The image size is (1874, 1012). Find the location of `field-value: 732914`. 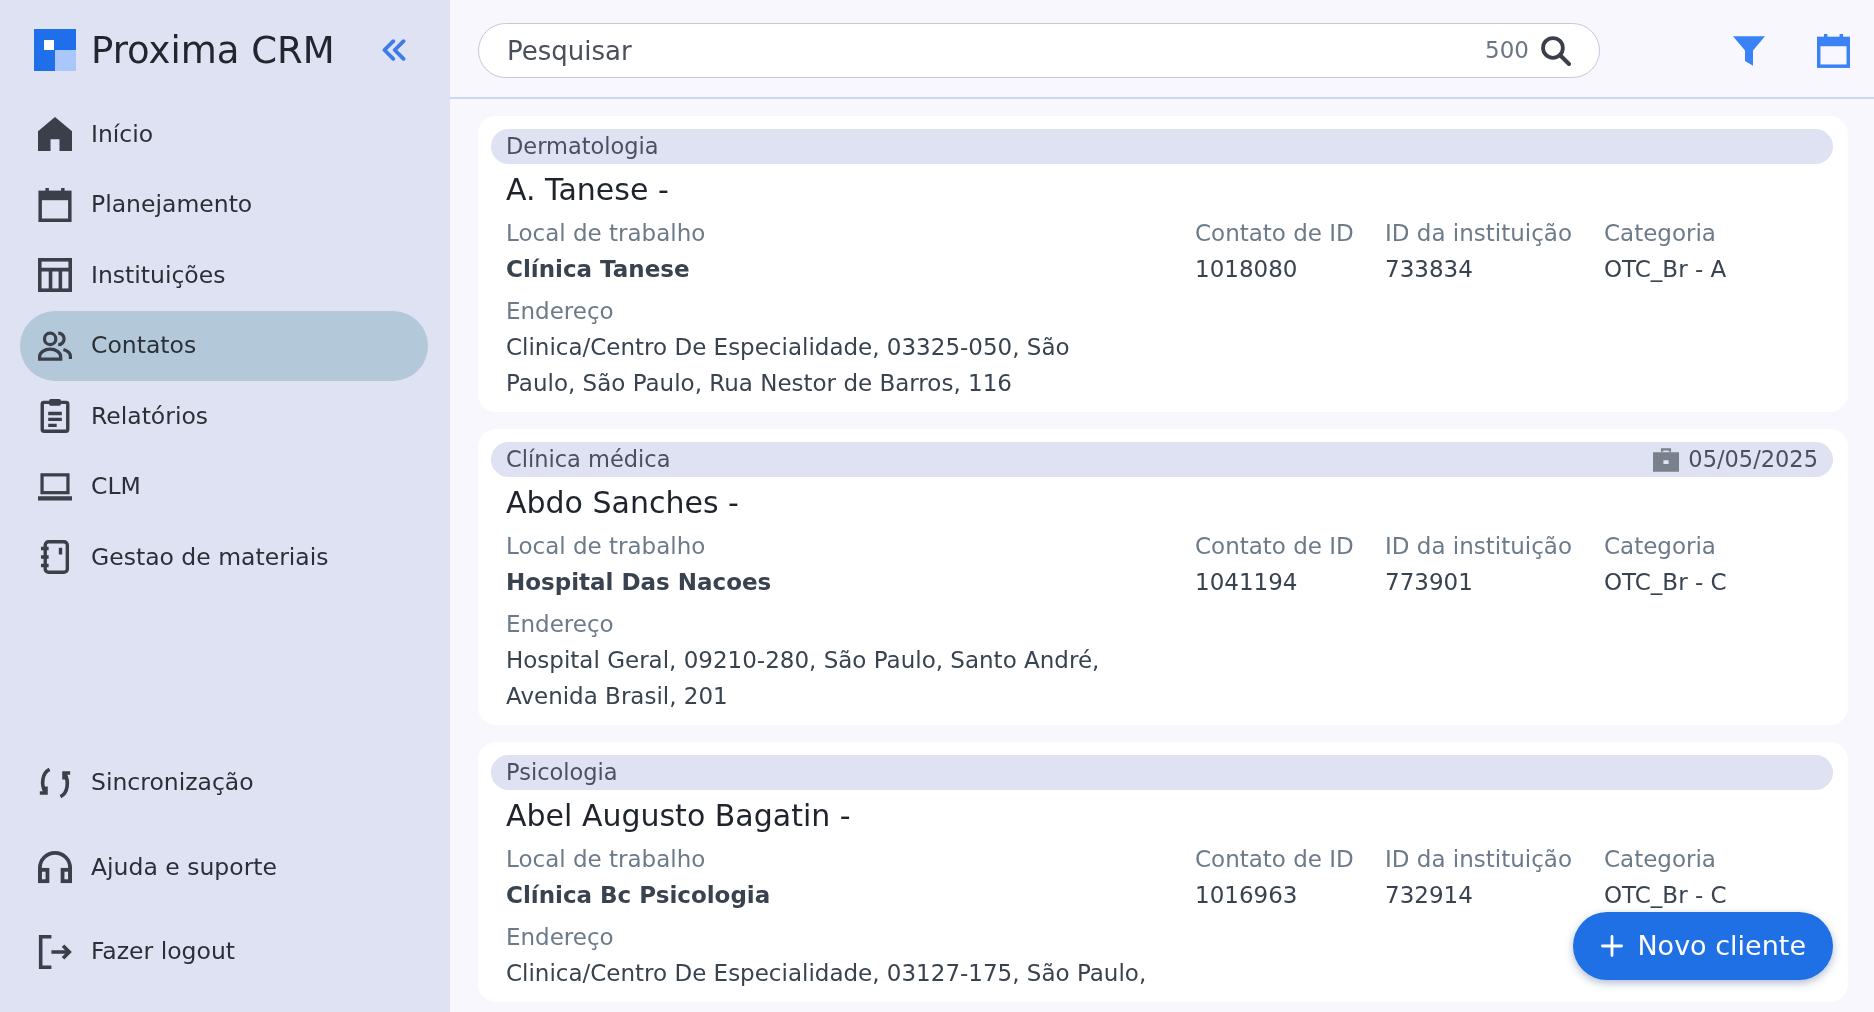

field-value: 732914 is located at coordinates (1429, 895).